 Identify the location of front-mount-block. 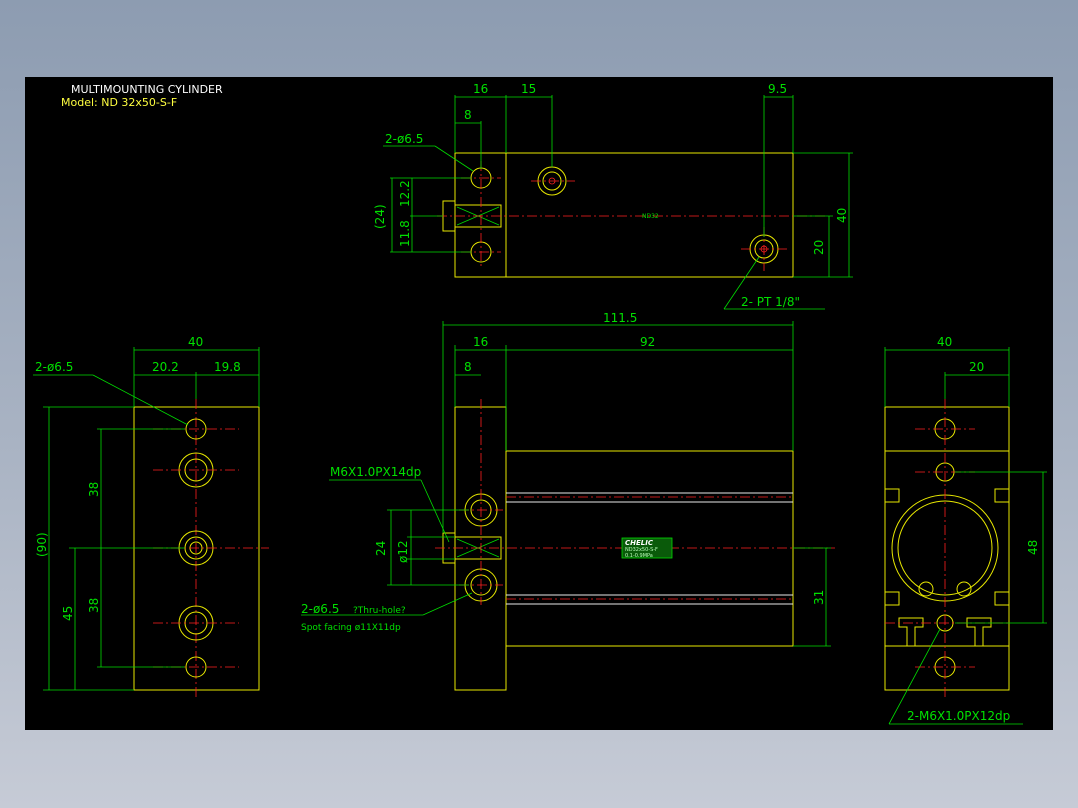
(480, 548).